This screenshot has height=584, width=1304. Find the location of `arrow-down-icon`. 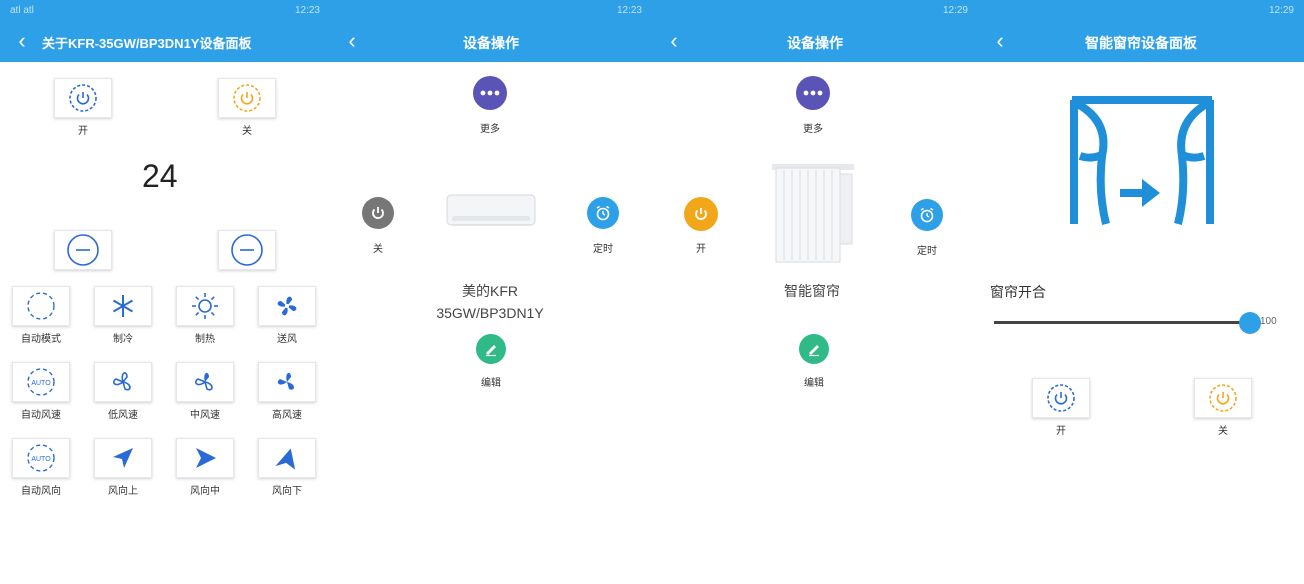

arrow-down-icon is located at coordinates (285, 459).